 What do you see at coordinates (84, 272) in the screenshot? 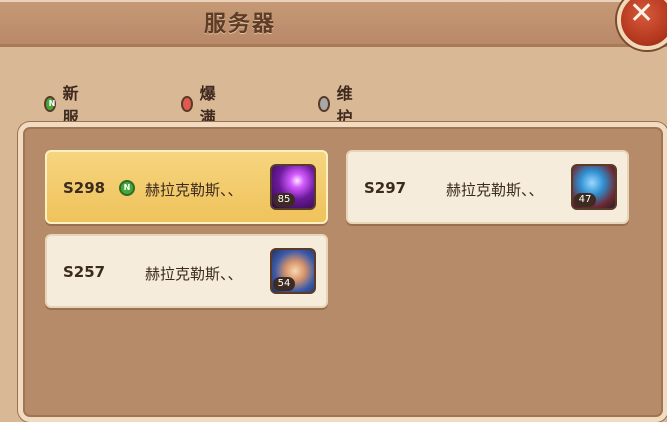
I see `server-code: S257` at bounding box center [84, 272].